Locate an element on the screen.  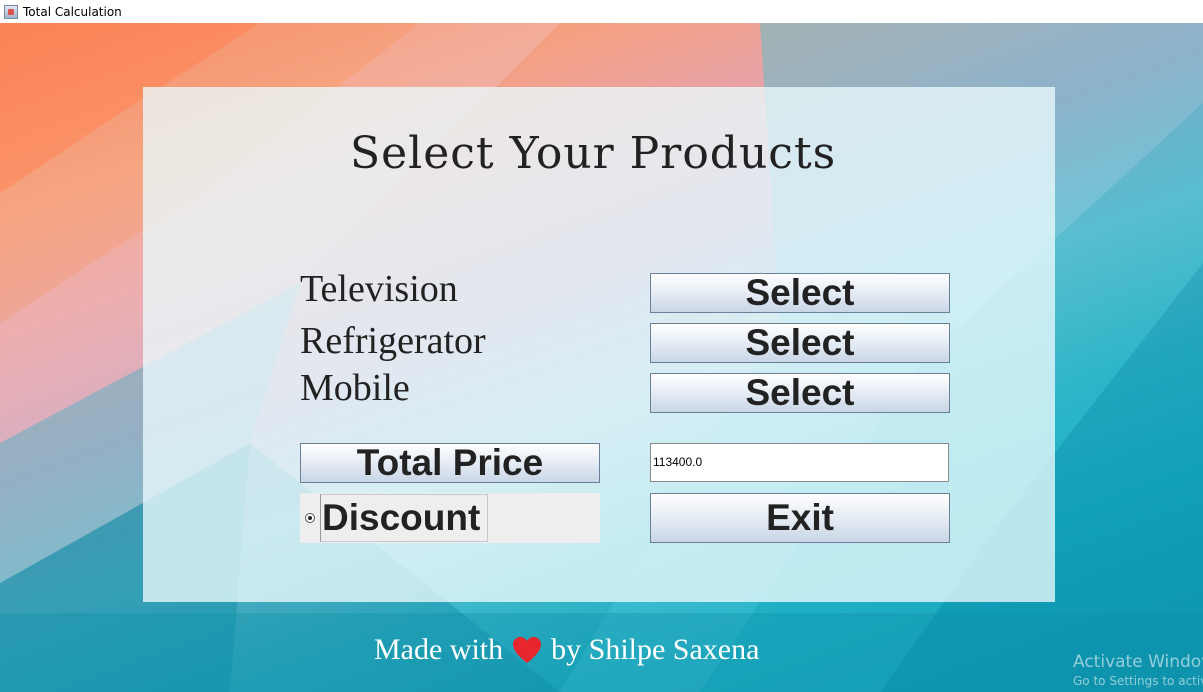
java-app-icon is located at coordinates (11, 11).